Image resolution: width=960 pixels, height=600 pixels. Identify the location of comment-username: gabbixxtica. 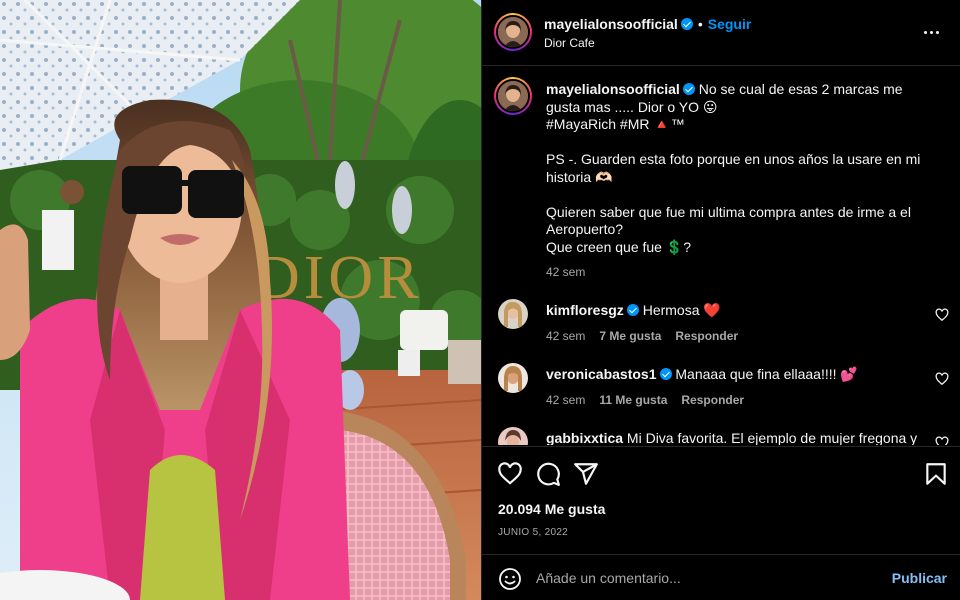
(584, 437).